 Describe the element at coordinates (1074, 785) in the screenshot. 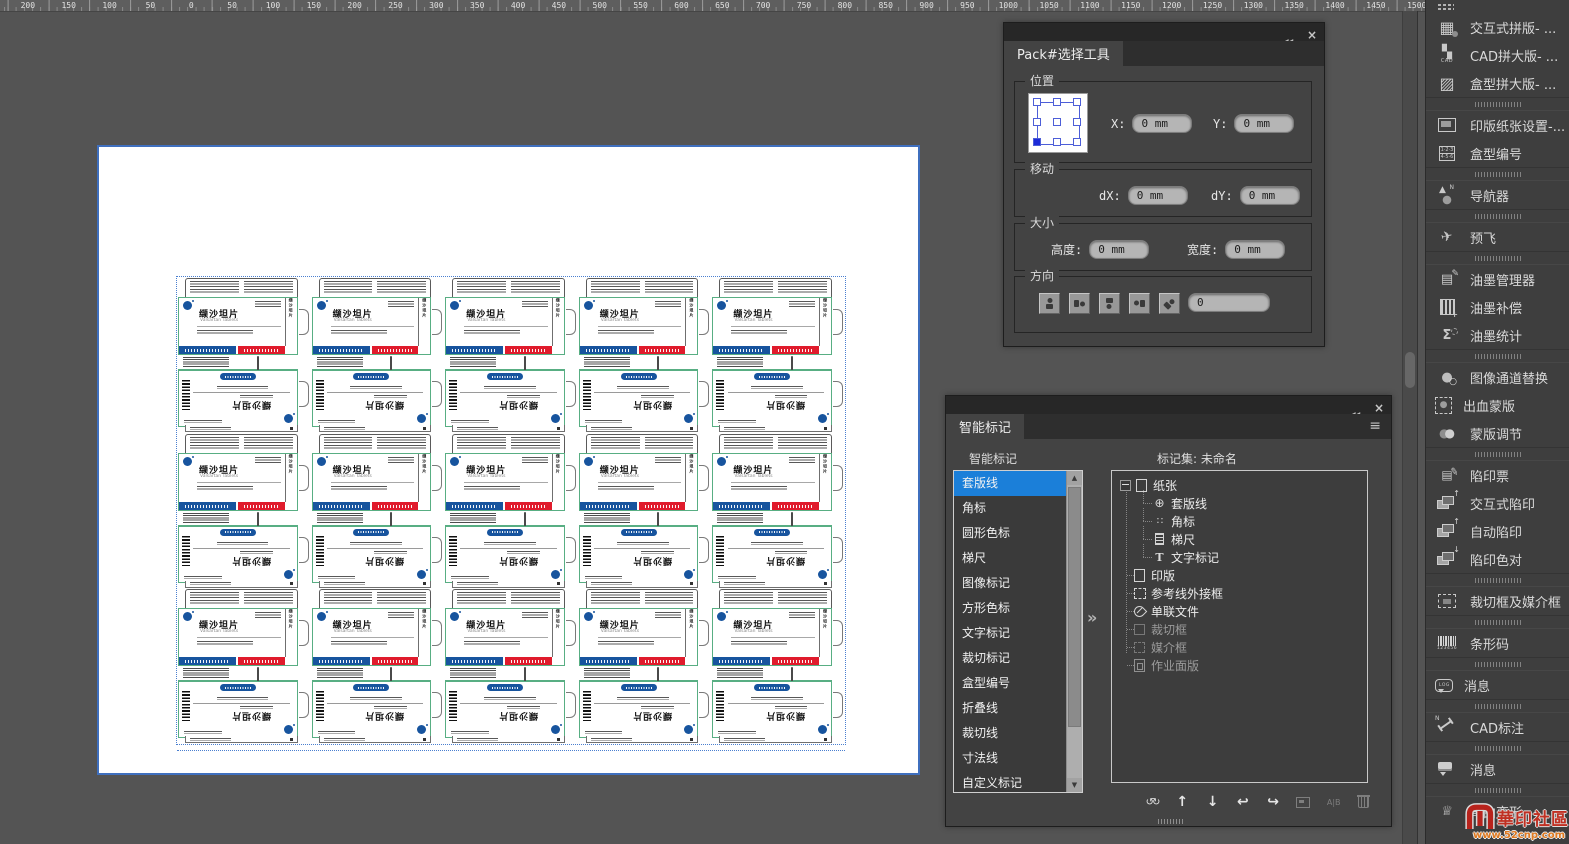

I see `scroll-down-icon: ▼` at that location.